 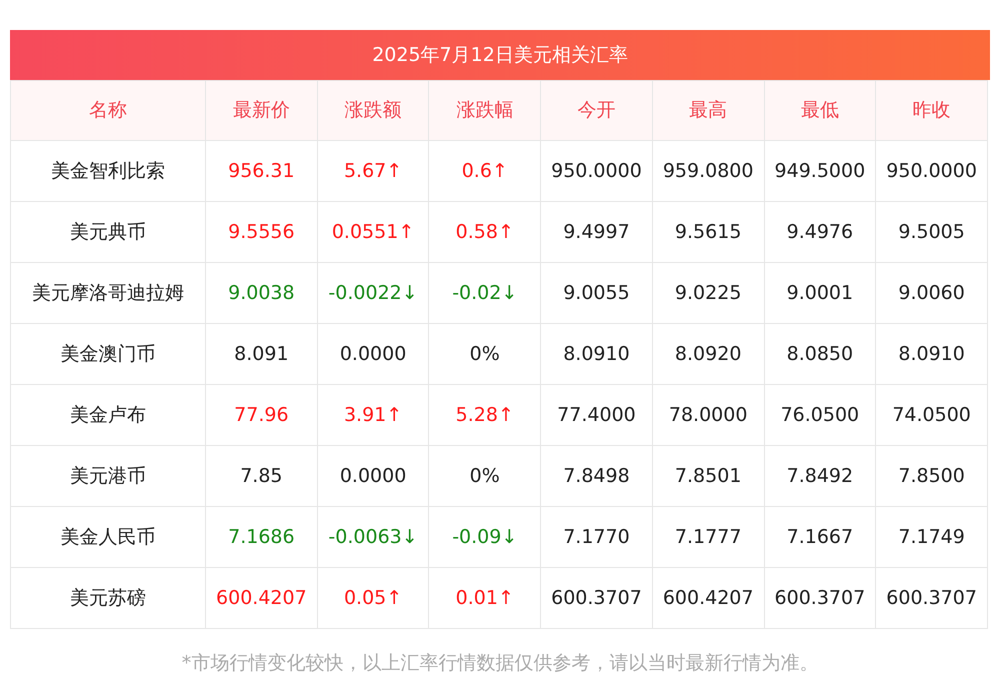 What do you see at coordinates (932, 476) in the screenshot?
I see `table-cell: 7.8500` at bounding box center [932, 476].